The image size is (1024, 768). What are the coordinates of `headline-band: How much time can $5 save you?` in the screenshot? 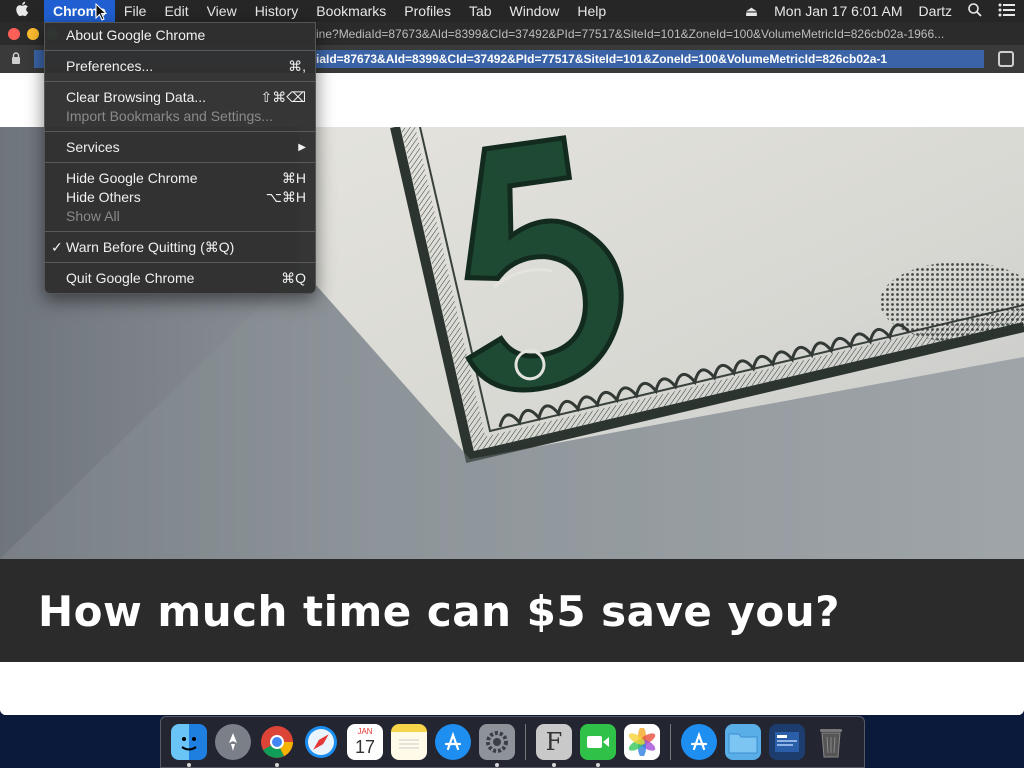 It's located at (512, 610).